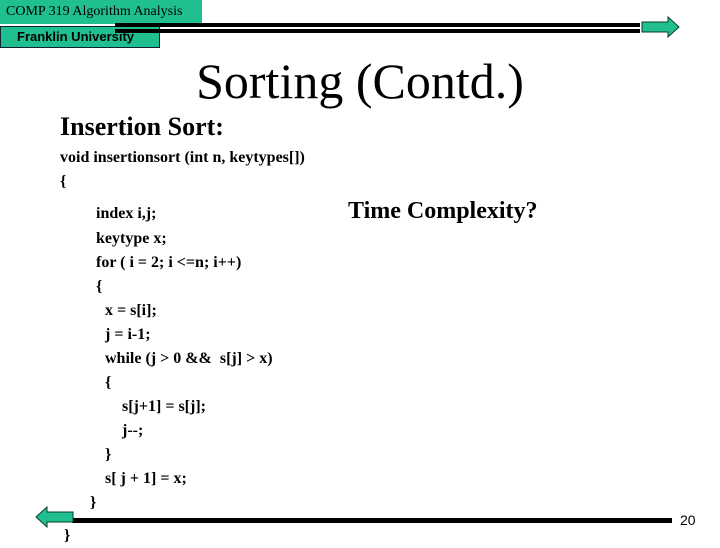 The height and width of the screenshot is (548, 720). I want to click on arrow-right-icon, so click(660, 27).